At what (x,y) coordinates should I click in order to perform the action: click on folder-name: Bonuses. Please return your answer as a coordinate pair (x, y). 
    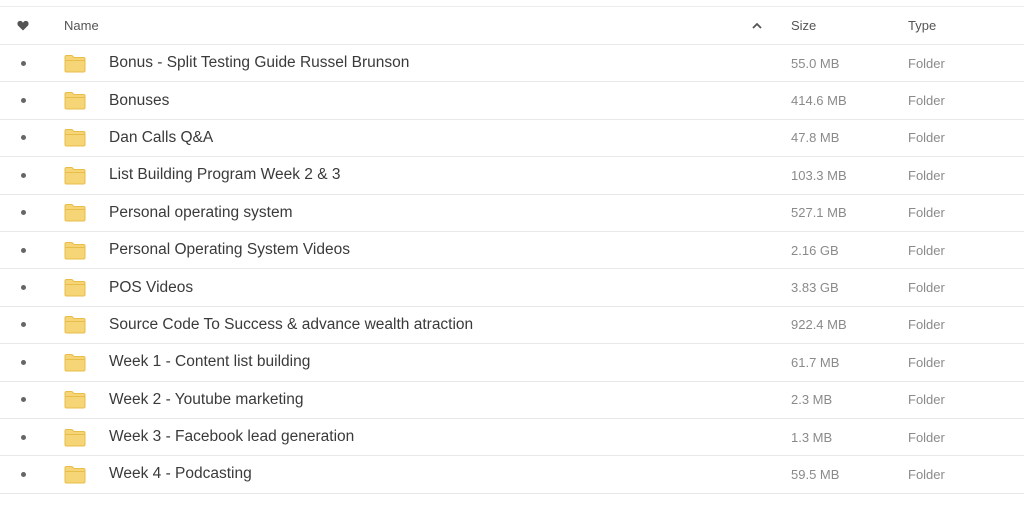
    Looking at the image, I should click on (139, 101).